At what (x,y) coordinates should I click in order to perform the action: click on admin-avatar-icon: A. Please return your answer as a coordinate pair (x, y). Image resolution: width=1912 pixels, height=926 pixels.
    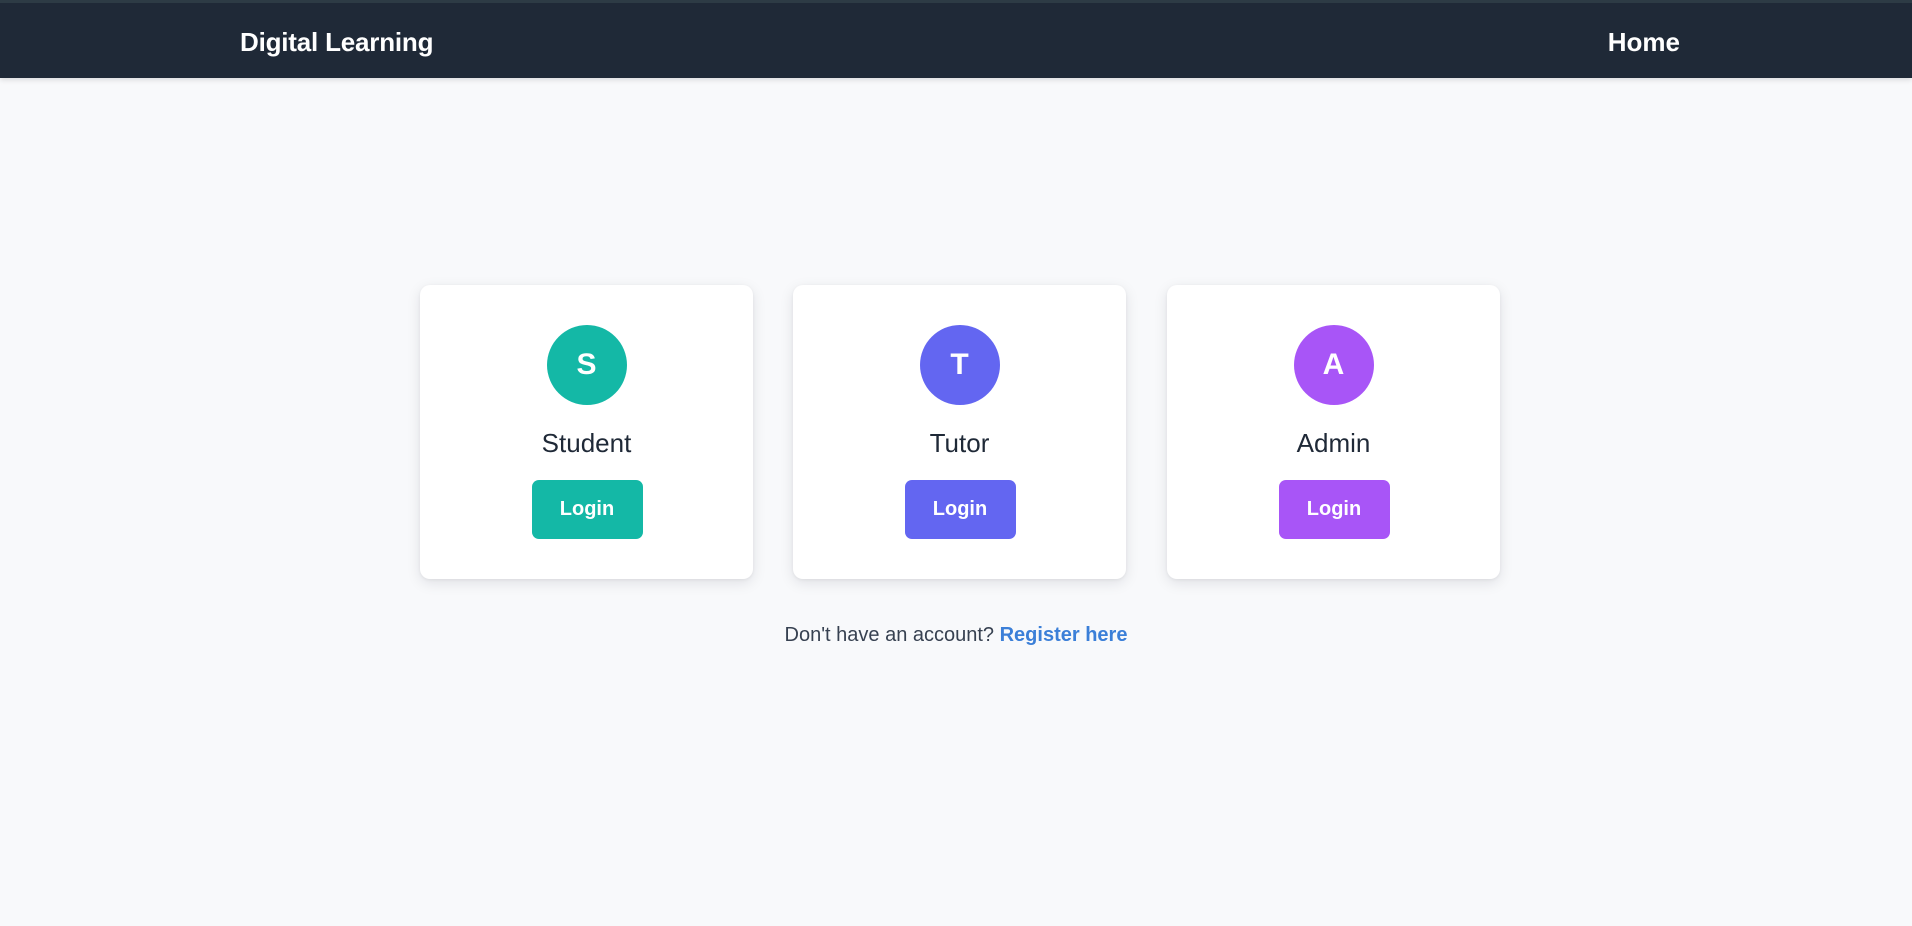
    Looking at the image, I should click on (1333, 365).